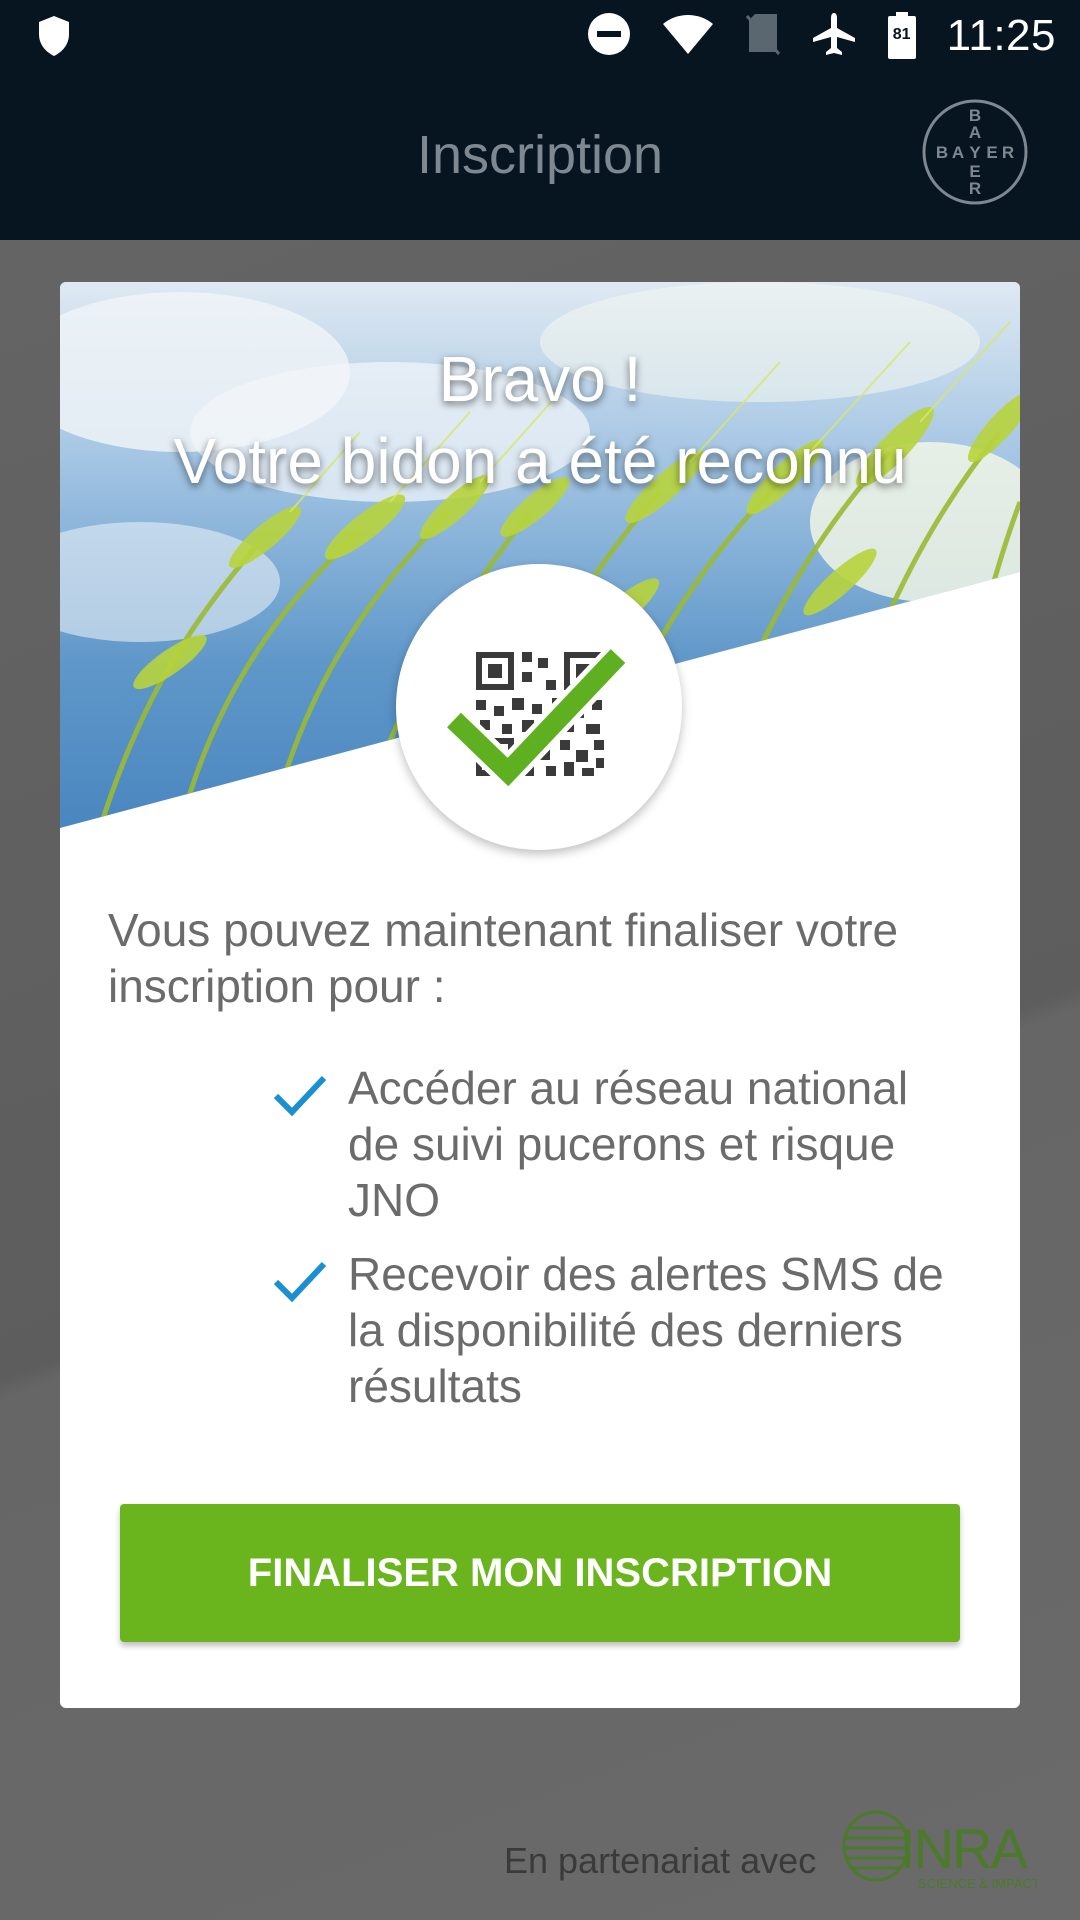 The height and width of the screenshot is (1920, 1080). I want to click on no-sim-icon, so click(763, 36).